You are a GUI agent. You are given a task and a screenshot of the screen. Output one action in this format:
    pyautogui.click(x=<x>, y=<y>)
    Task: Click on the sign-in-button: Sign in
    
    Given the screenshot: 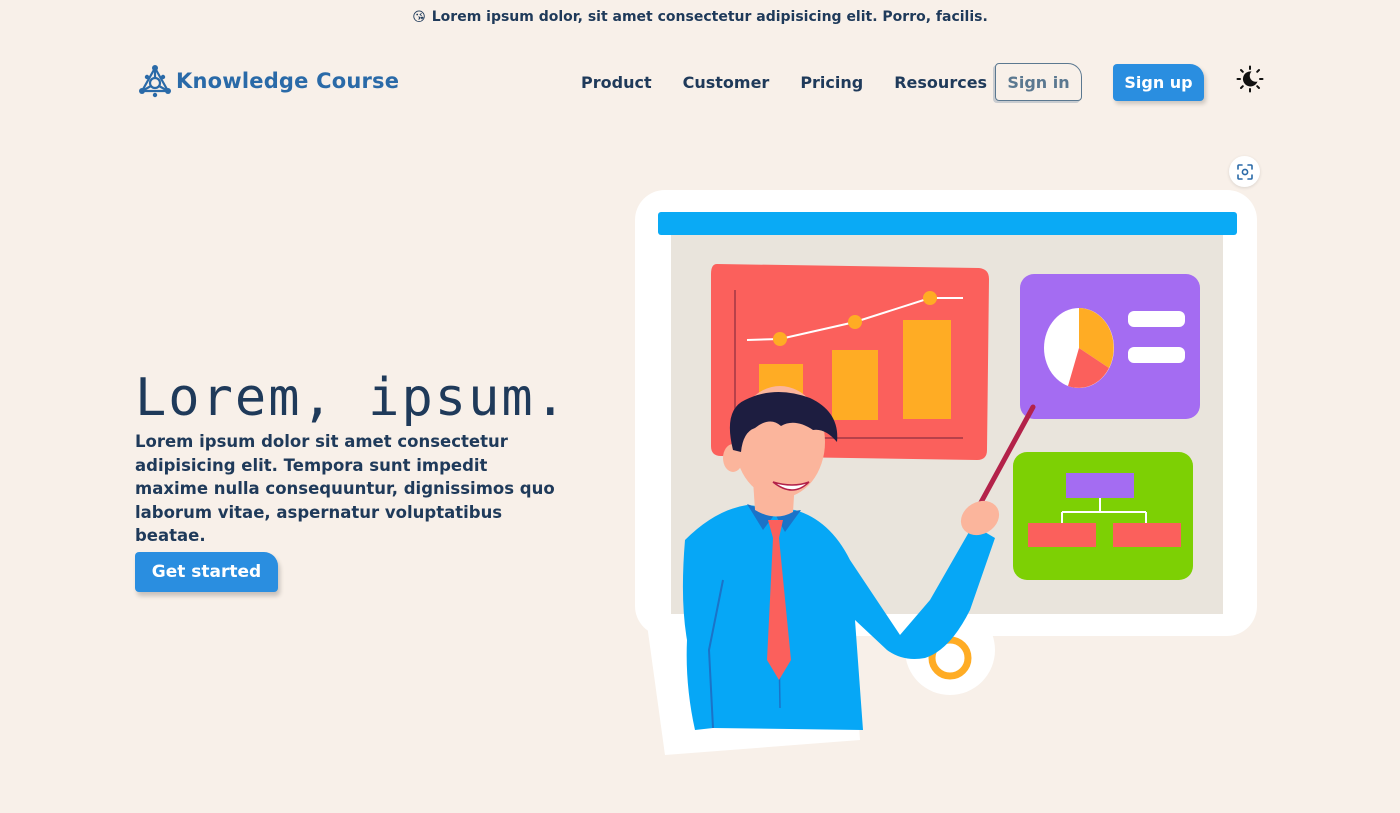 What is the action you would take?
    pyautogui.click(x=1038, y=82)
    